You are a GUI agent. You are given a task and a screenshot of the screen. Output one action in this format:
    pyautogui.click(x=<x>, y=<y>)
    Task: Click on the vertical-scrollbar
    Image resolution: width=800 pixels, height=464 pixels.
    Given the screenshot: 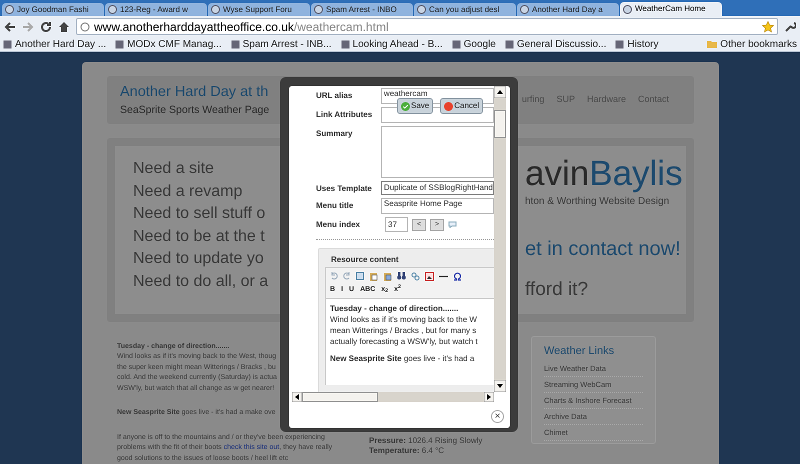 What is the action you would take?
    pyautogui.click(x=500, y=239)
    